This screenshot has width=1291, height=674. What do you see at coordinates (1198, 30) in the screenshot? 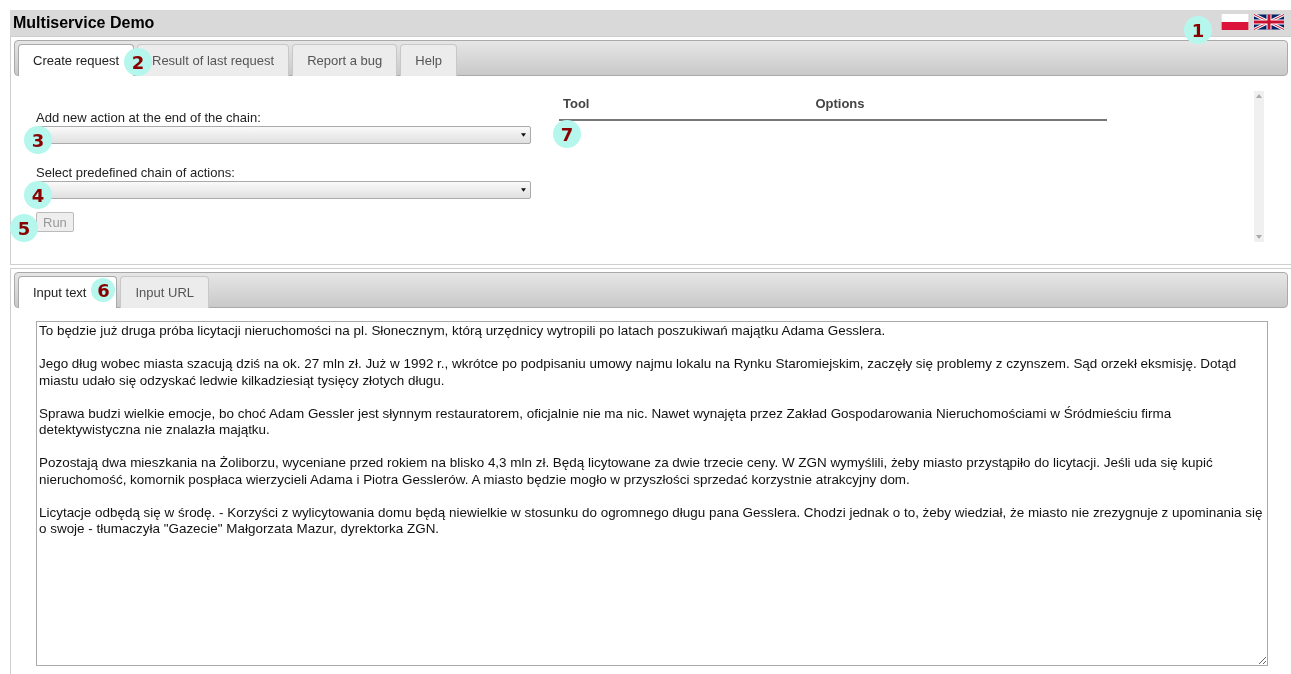
I see `callout-badge: 1` at bounding box center [1198, 30].